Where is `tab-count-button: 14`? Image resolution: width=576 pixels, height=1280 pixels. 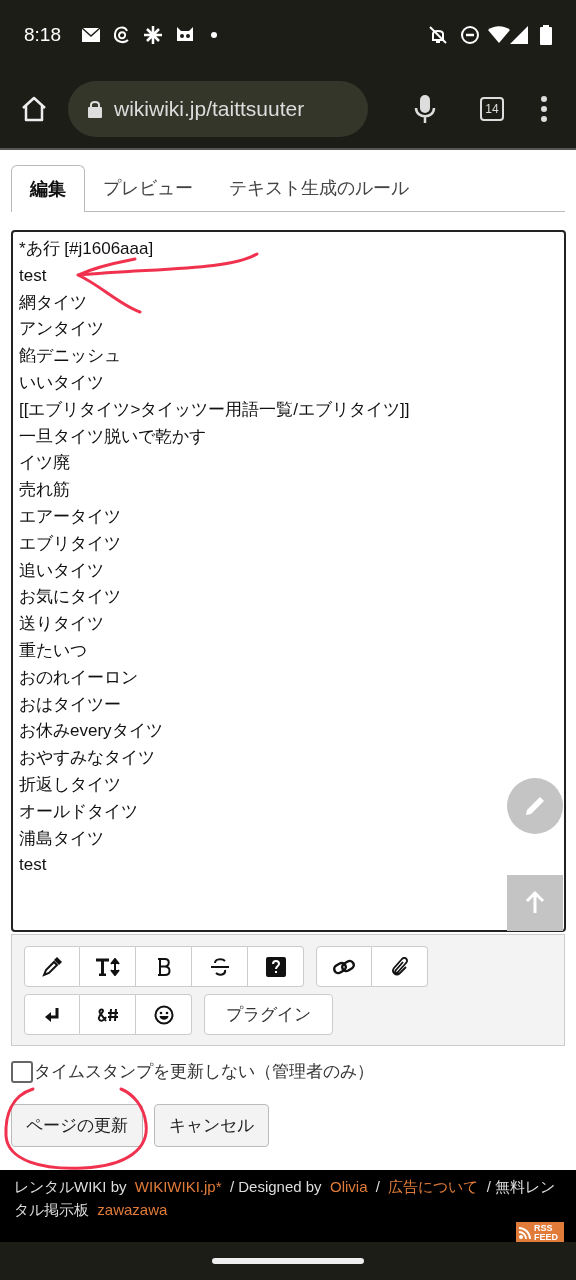
tab-count-button: 14 is located at coordinates (492, 109).